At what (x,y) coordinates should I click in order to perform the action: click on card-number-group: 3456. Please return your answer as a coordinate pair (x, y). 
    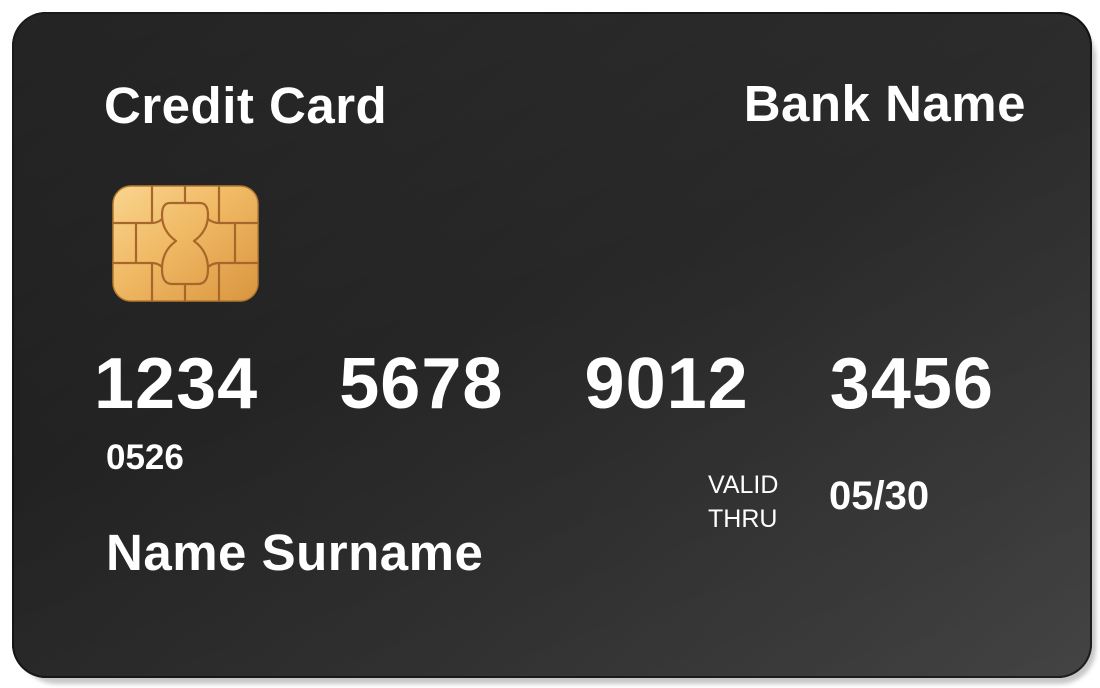
    Looking at the image, I should click on (911, 384).